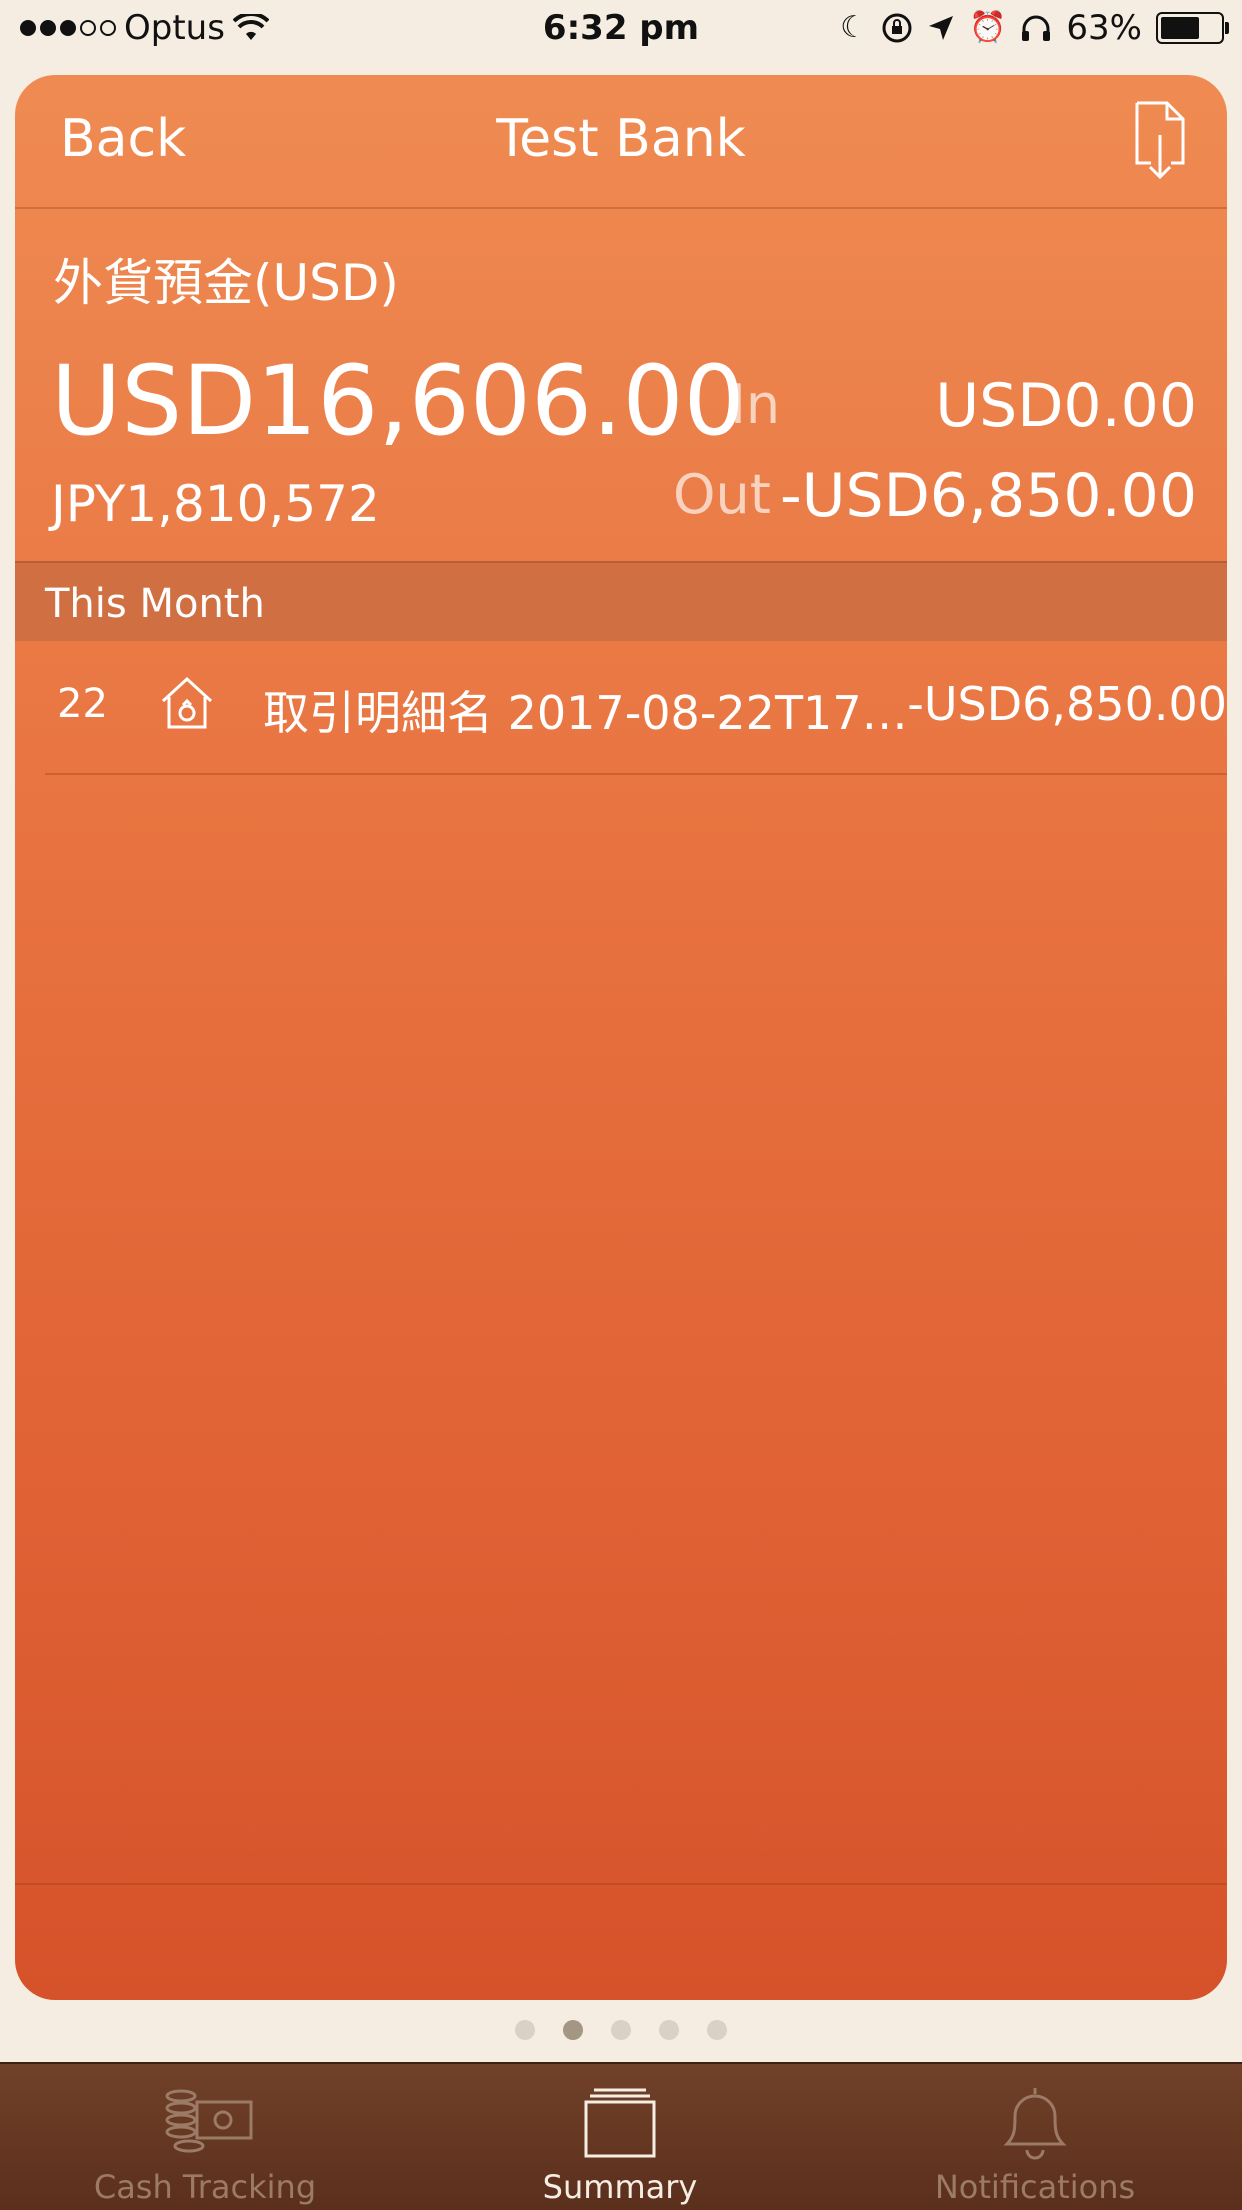 This screenshot has height=2210, width=1242. What do you see at coordinates (755, 404) in the screenshot?
I see `in-label: In` at bounding box center [755, 404].